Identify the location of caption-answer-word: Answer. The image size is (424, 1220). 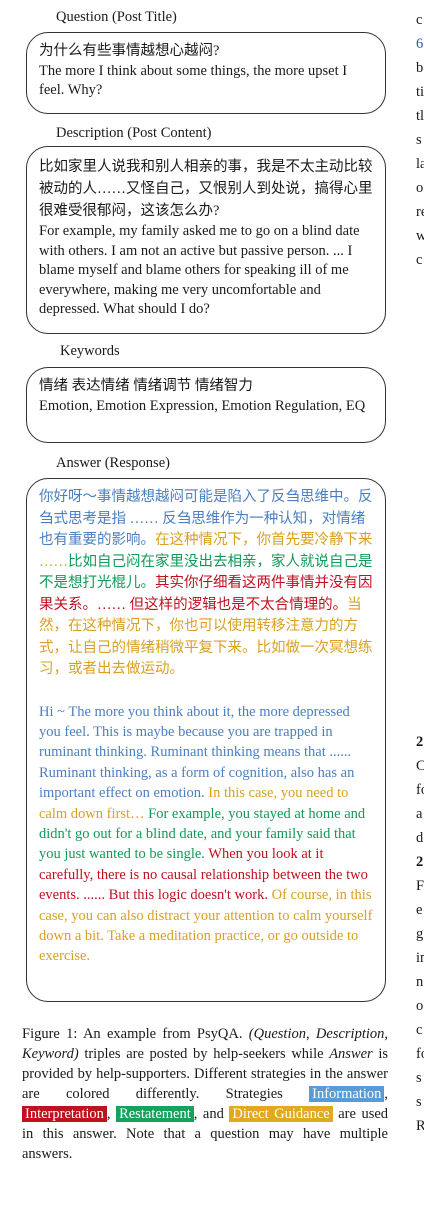
(351, 1054).